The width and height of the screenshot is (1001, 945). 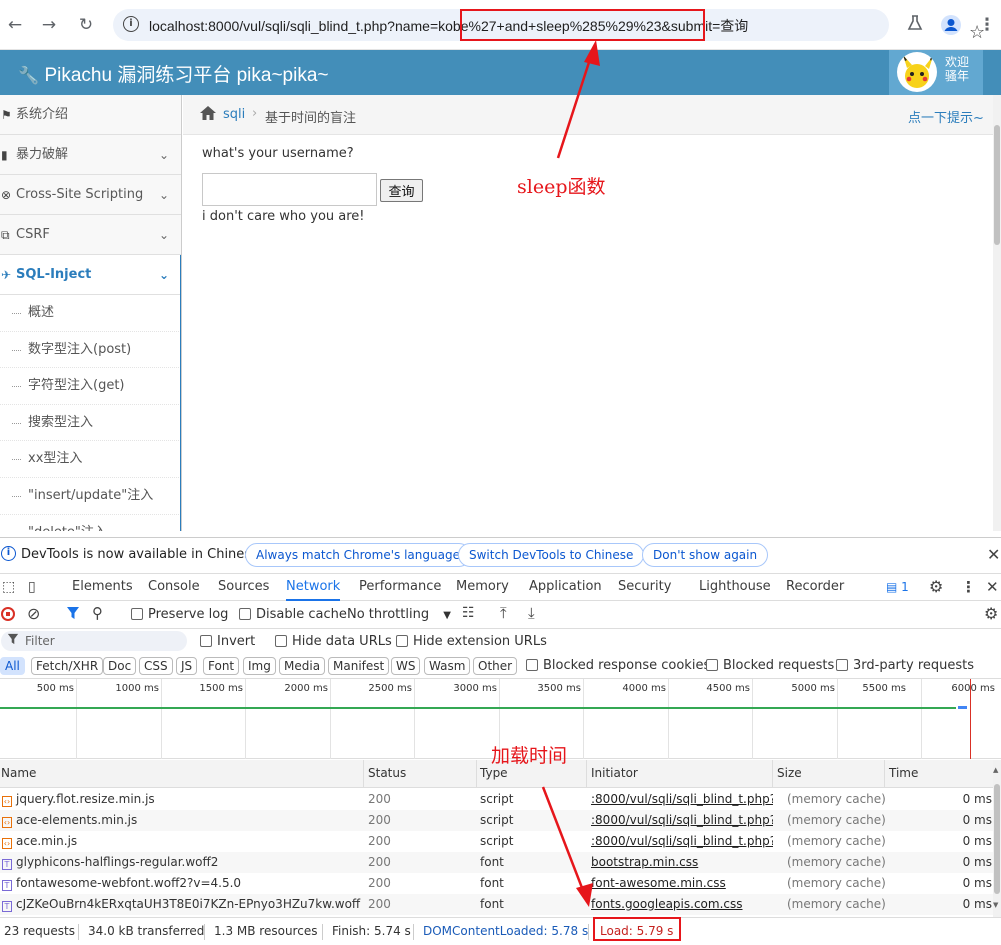 I want to click on sidebar-subitem: 字符型注入(get), so click(x=90, y=386).